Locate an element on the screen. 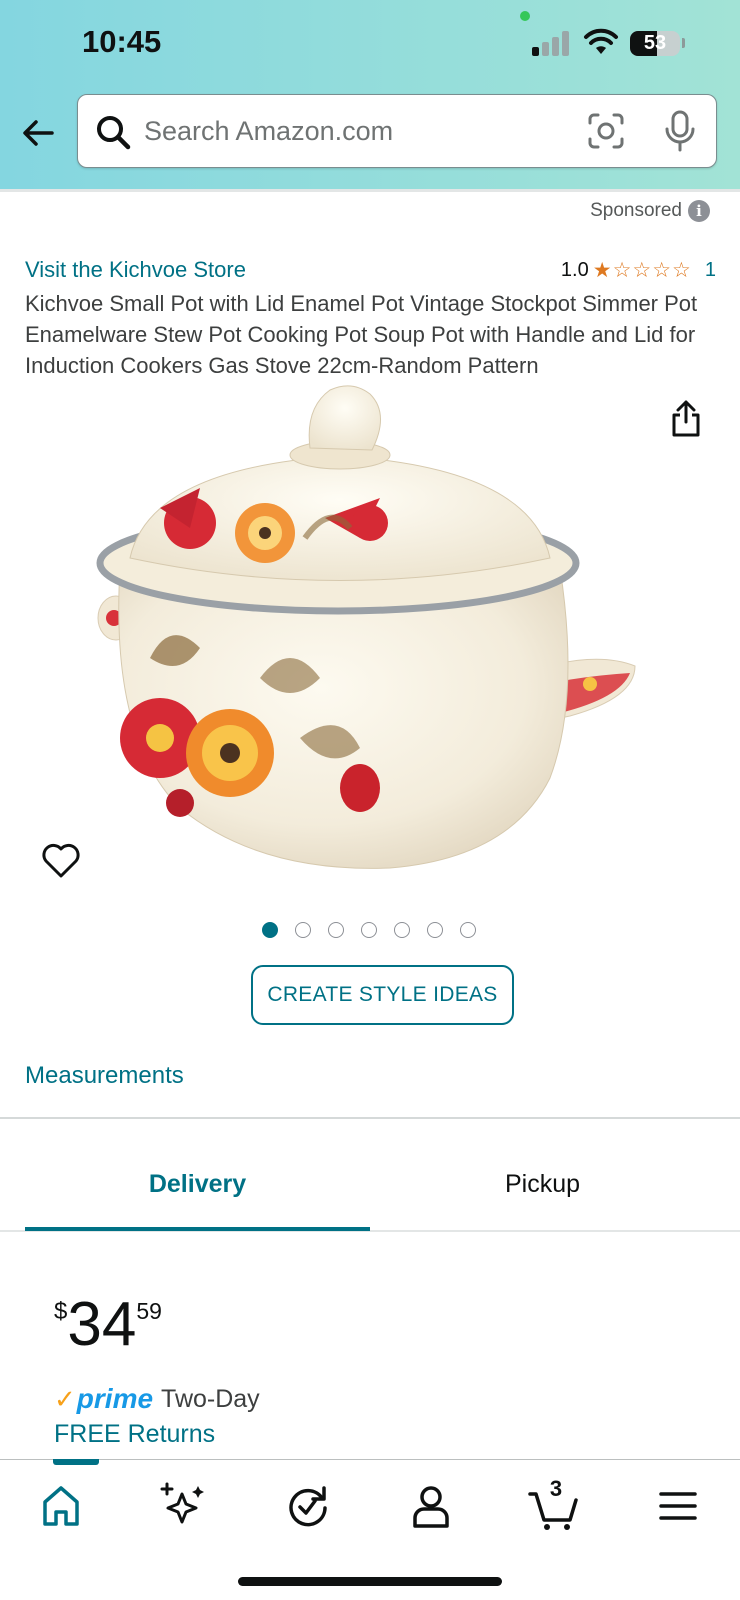  account-icon is located at coordinates (431, 1506).